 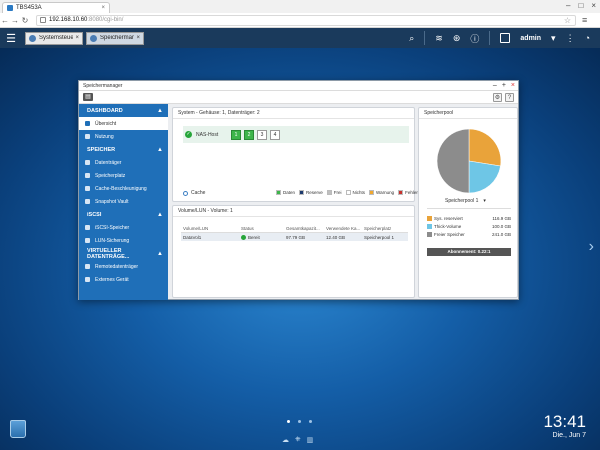 I want to click on sidebar-section-iscsi: iSCSI ▲, so click(x=123, y=214).